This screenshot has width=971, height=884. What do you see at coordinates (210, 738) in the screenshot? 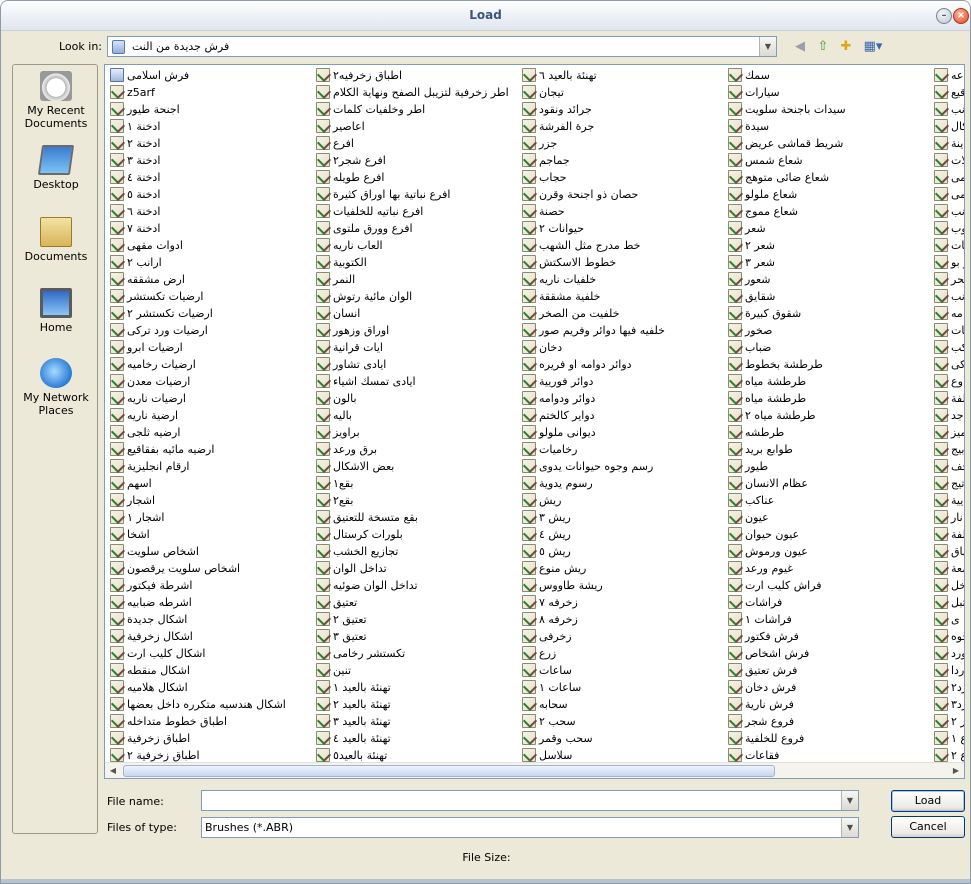
I see `file-item: اطباق زخرفية` at bounding box center [210, 738].